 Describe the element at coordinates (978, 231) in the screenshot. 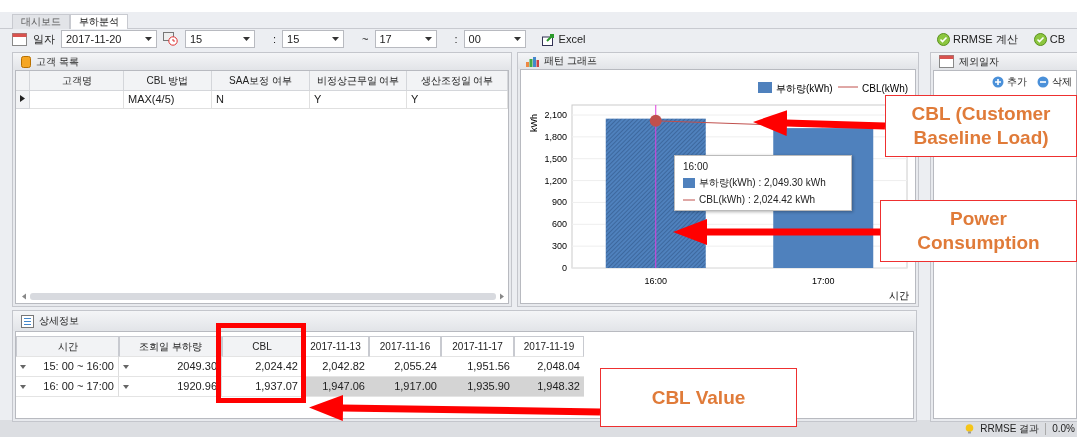

I see `annotation-text: Power Consumption` at that location.